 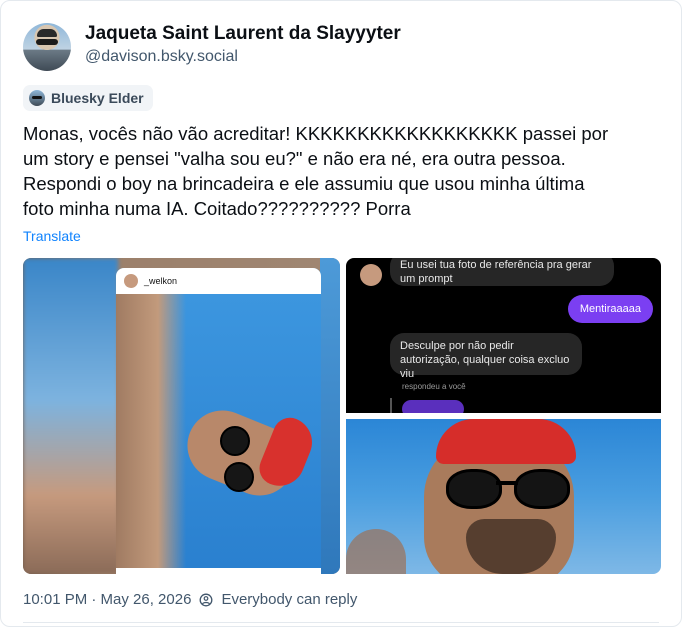 I want to click on badge-label: Bluesky Elder, so click(x=97, y=98).